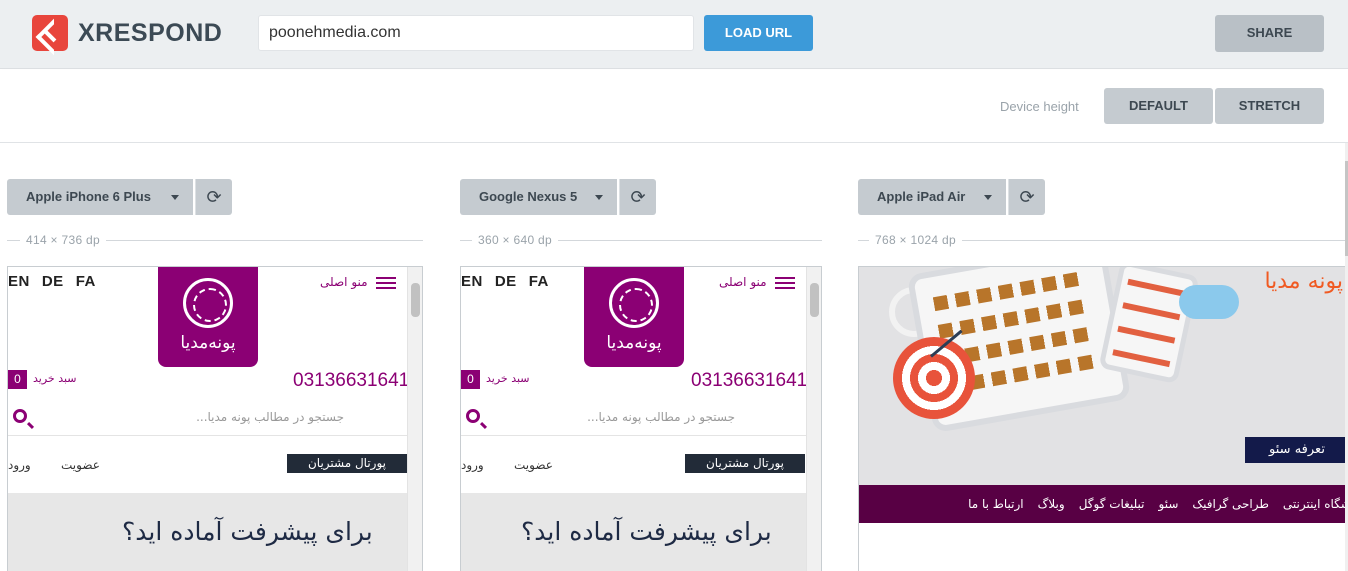 This screenshot has height=571, width=1348. Describe the element at coordinates (1269, 33) in the screenshot. I see `share-button: SHARE` at that location.